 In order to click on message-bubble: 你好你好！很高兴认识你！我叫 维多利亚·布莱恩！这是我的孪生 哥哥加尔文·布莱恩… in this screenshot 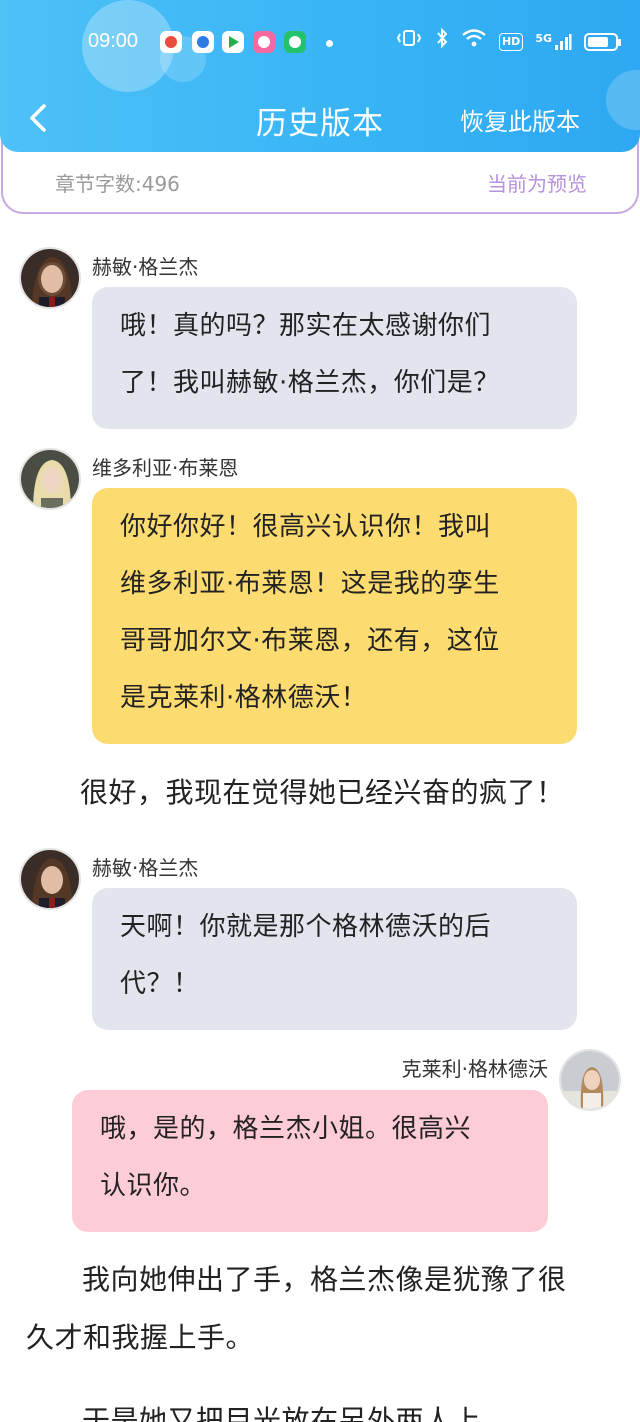, I will do `click(334, 616)`.